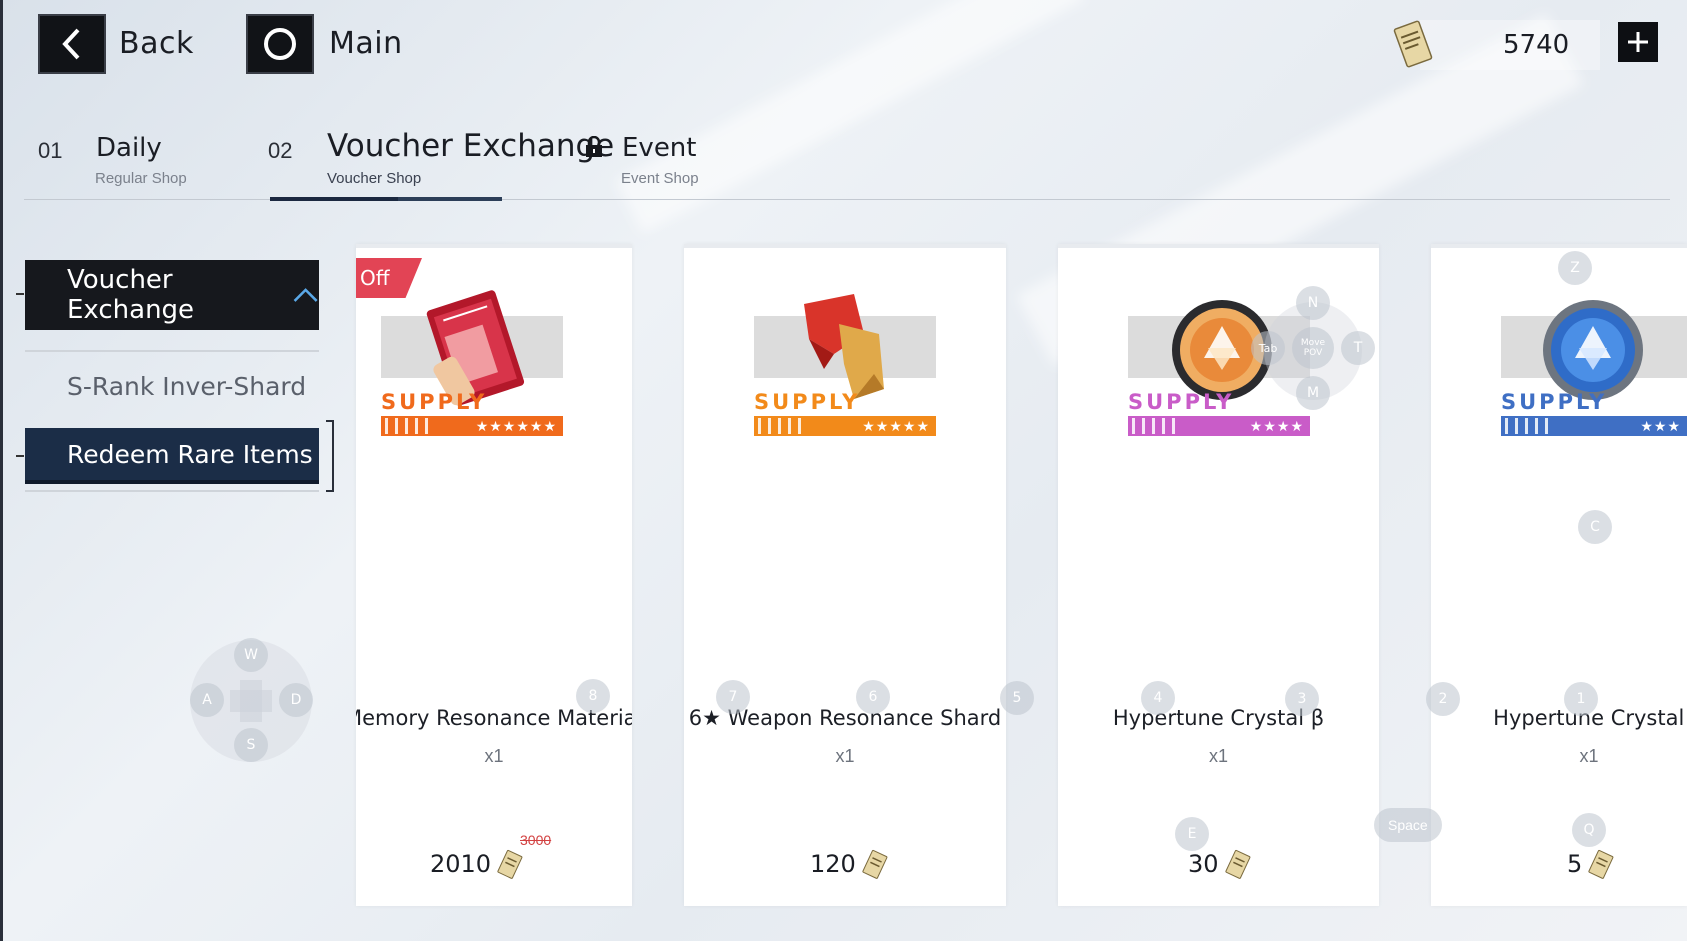 The height and width of the screenshot is (941, 1687). What do you see at coordinates (1575, 268) in the screenshot?
I see `key-hint-z: Z` at bounding box center [1575, 268].